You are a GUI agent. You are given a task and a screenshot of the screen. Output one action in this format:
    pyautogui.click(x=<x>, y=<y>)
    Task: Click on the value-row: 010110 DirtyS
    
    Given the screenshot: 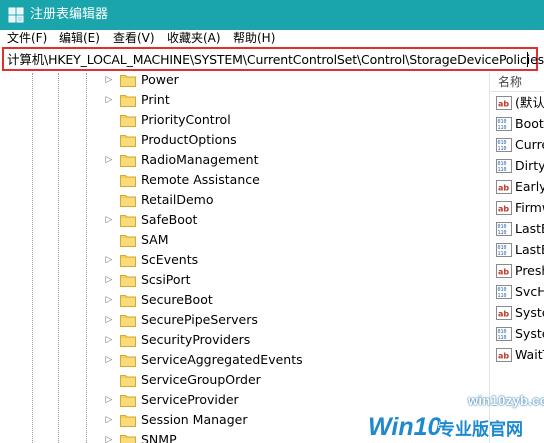 What is the action you would take?
    pyautogui.click(x=520, y=166)
    